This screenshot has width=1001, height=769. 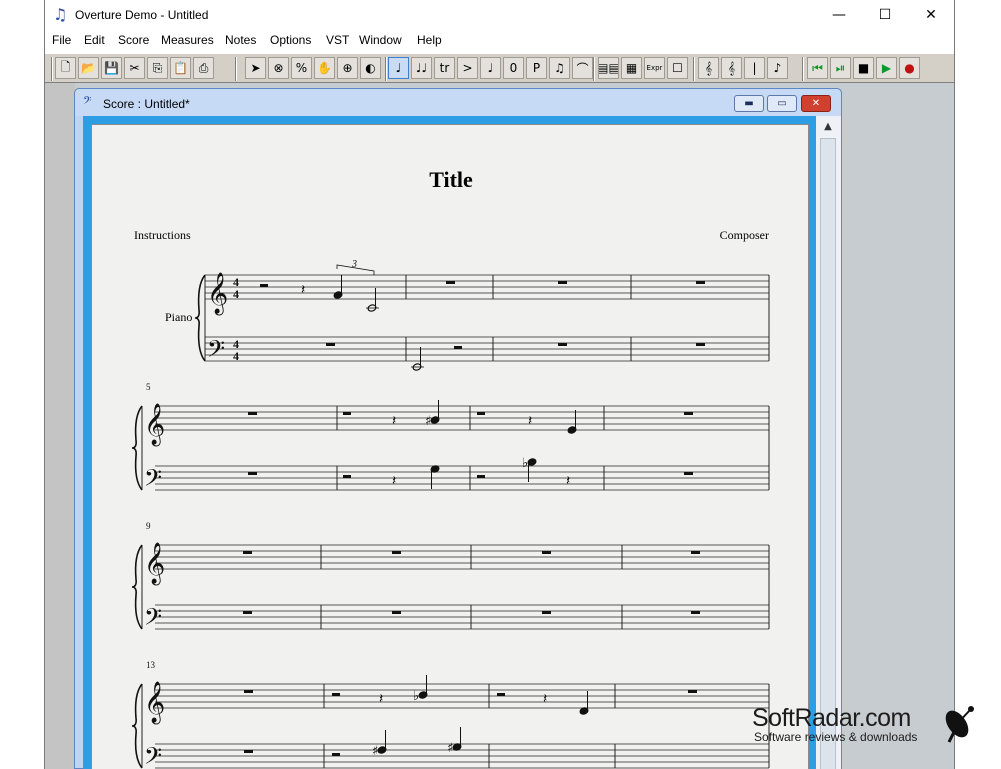 What do you see at coordinates (236, 294) in the screenshot?
I see `time-sig-bottom: 4` at bounding box center [236, 294].